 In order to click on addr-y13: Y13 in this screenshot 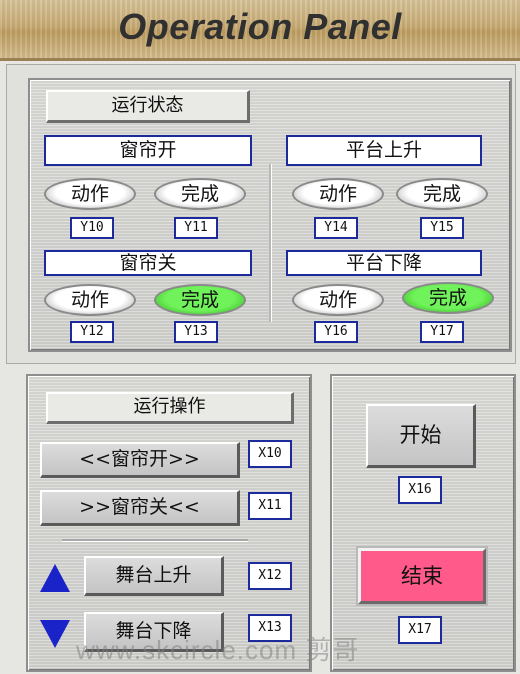, I will do `click(196, 332)`.